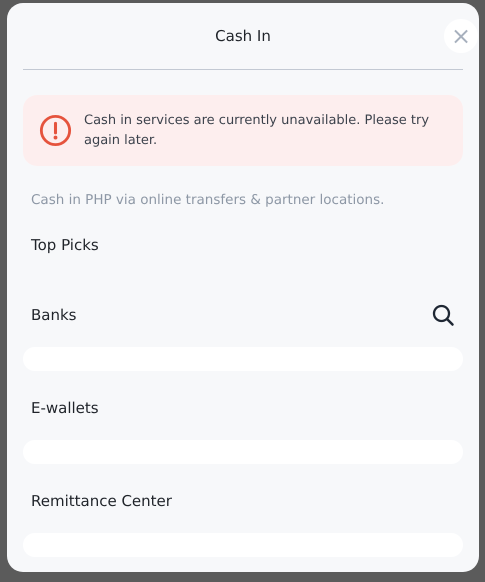 This screenshot has height=582, width=485. I want to click on section-heading: Remittance Center, so click(101, 501).